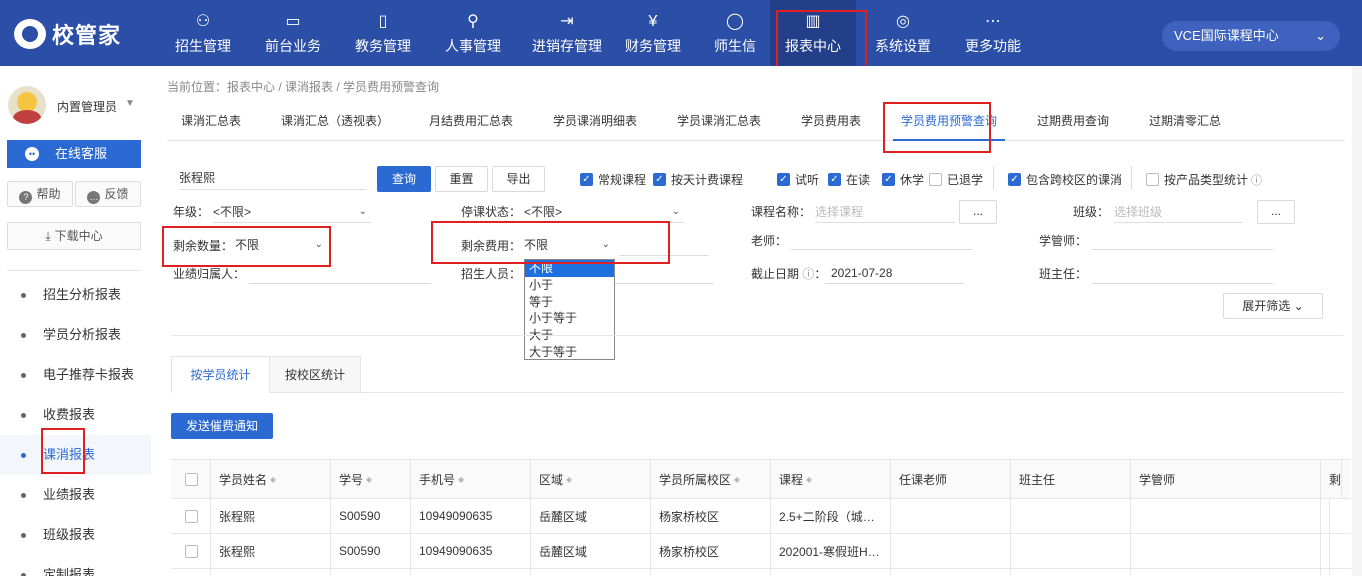  What do you see at coordinates (75, 495) in the screenshot?
I see `sidebar-item-5: 业绩报表` at bounding box center [75, 495].